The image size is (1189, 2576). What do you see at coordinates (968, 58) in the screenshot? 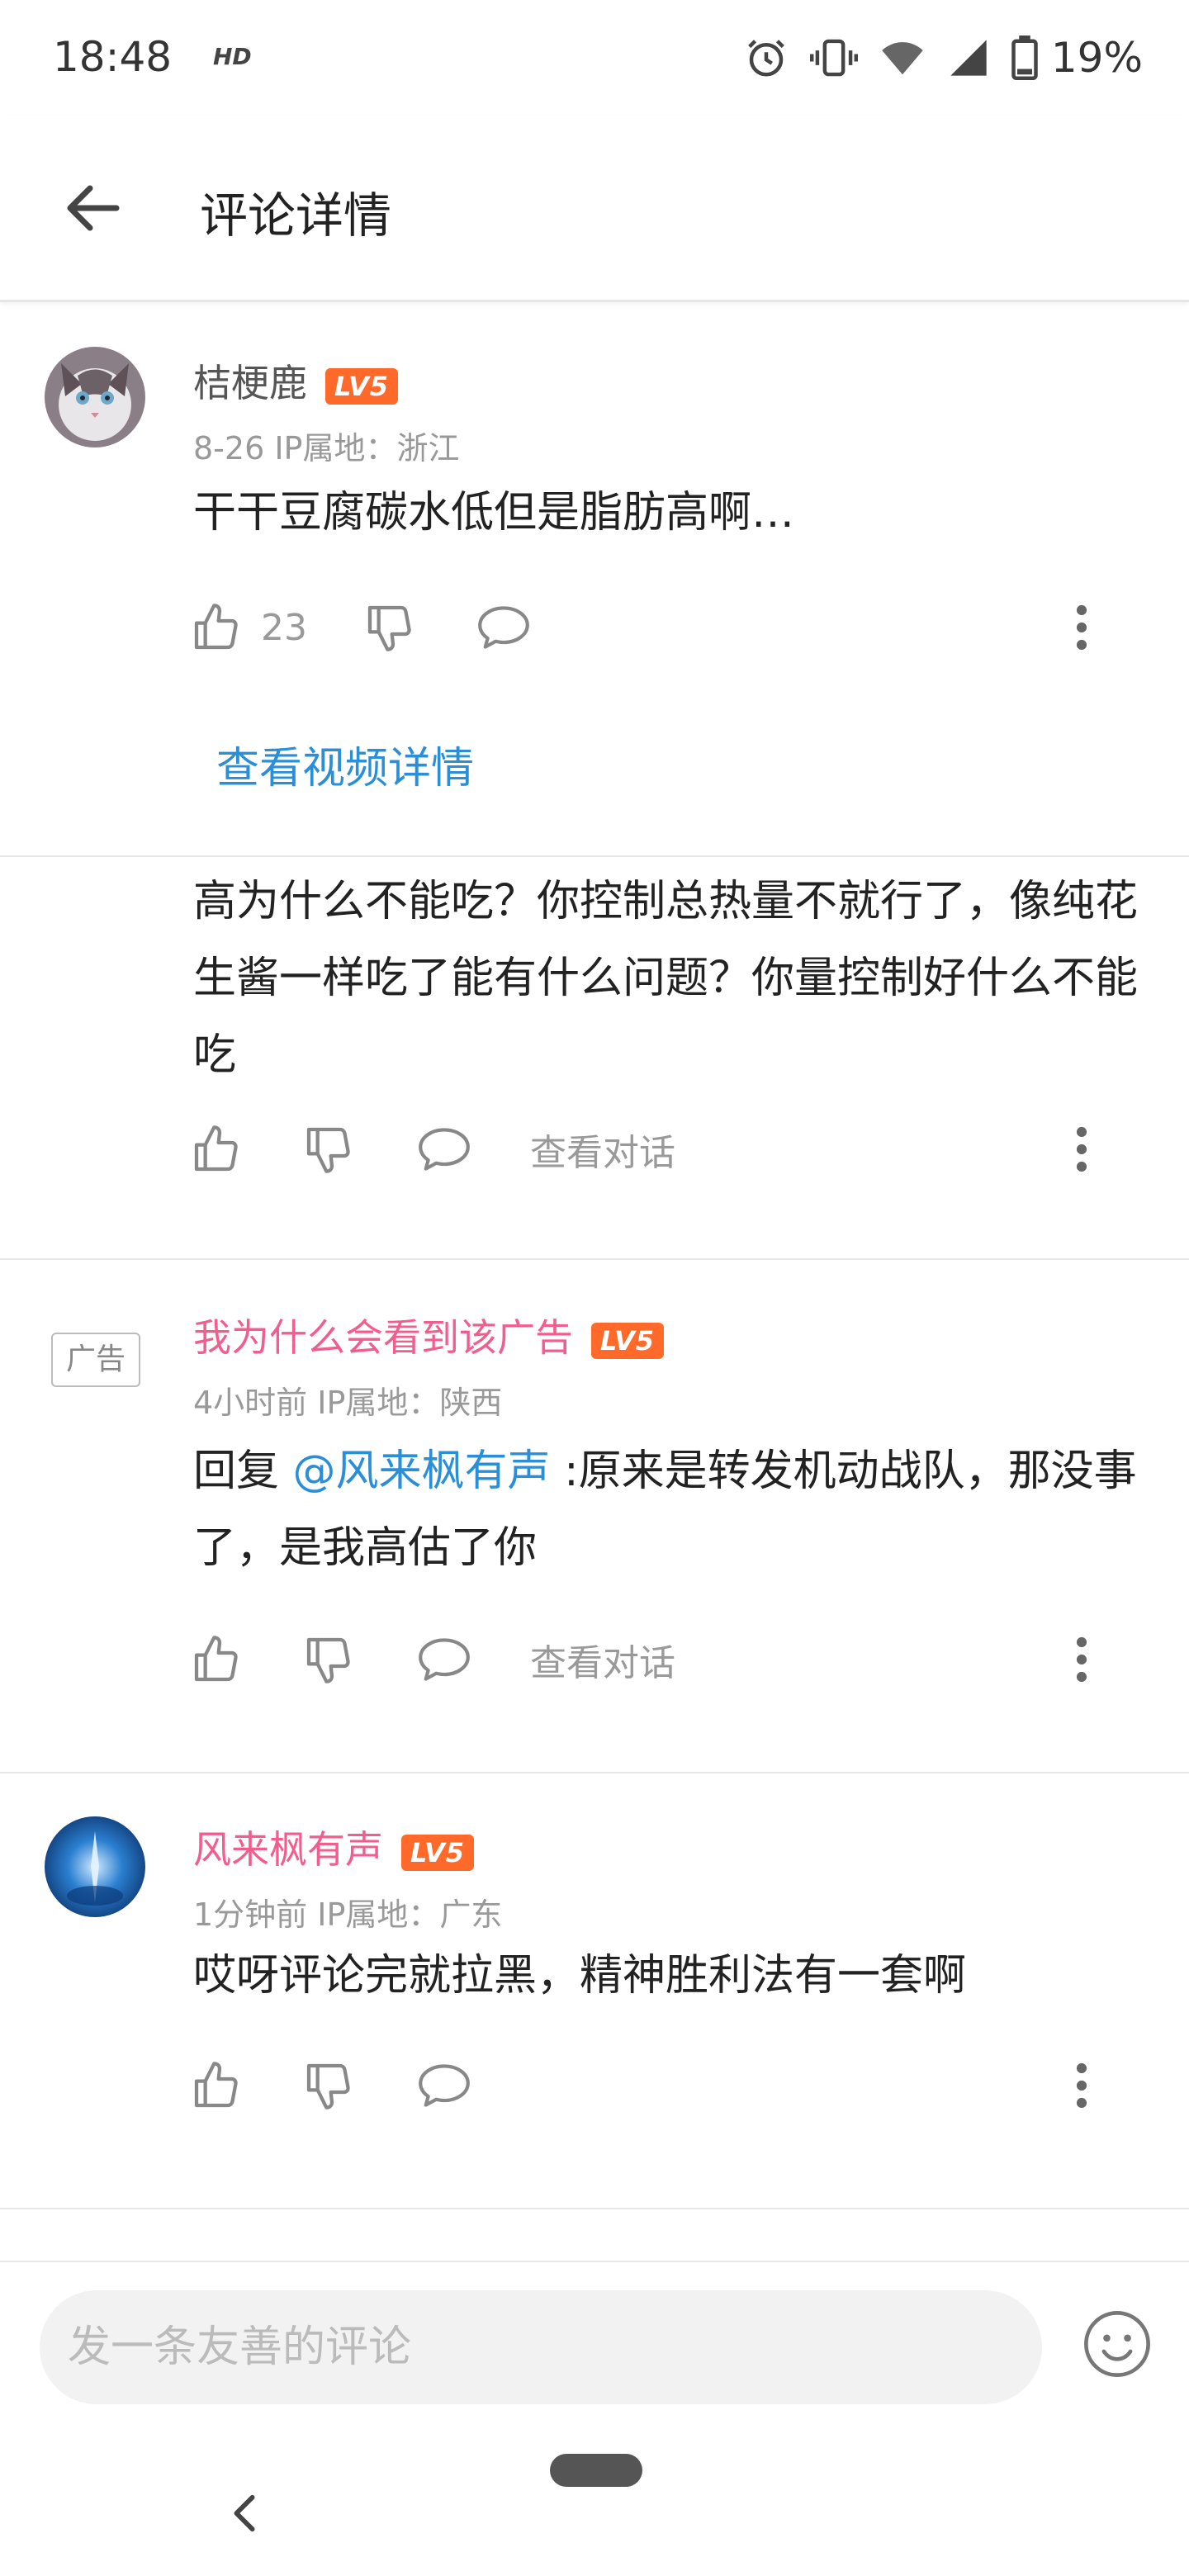
I see `signal-icon` at bounding box center [968, 58].